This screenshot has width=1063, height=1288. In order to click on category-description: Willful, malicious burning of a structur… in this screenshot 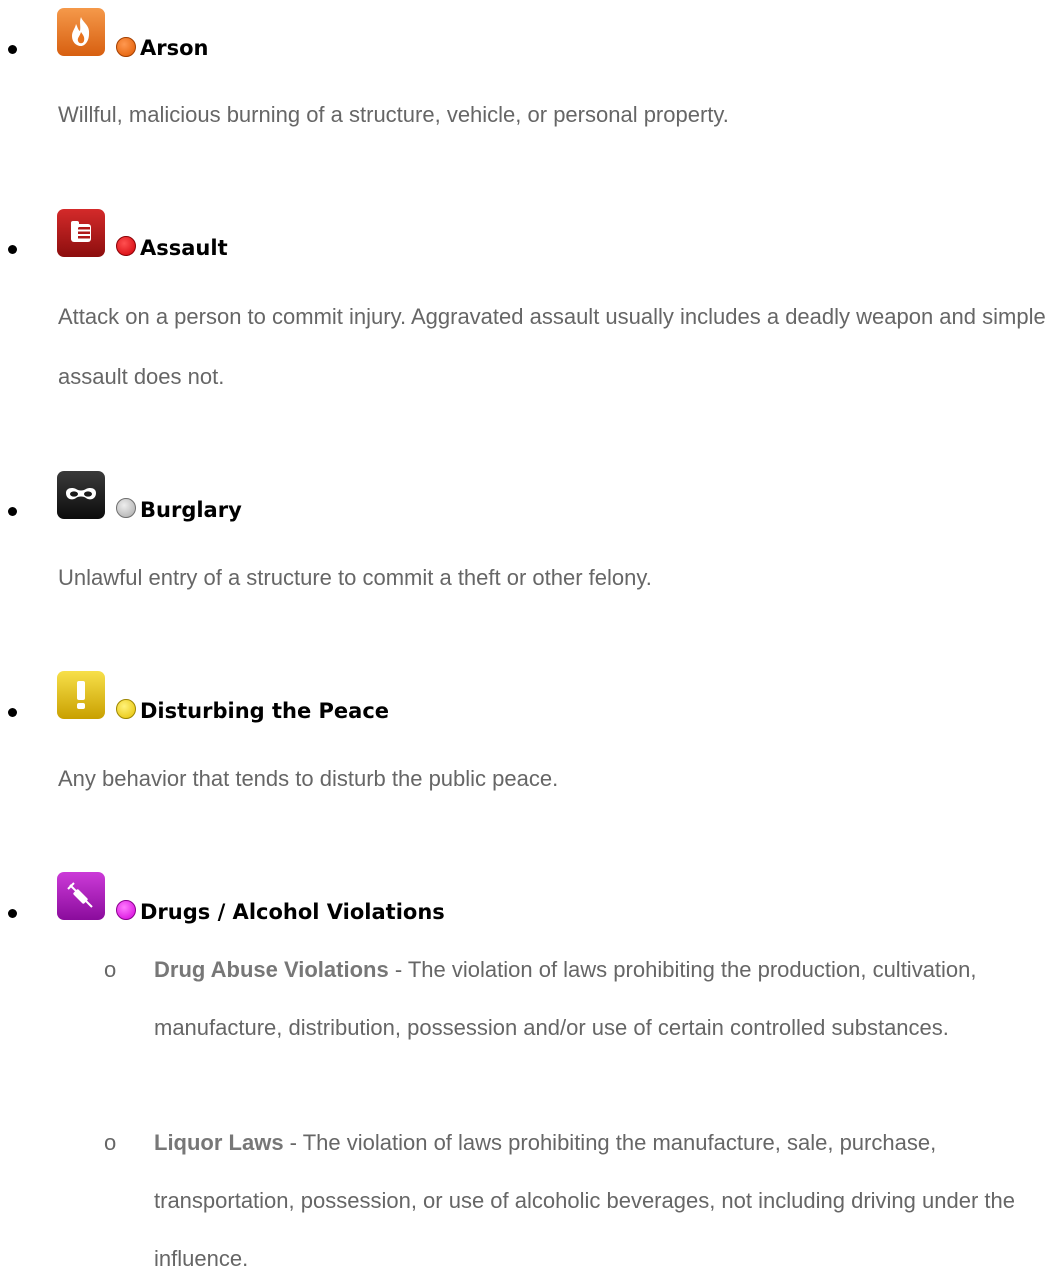, I will do `click(393, 114)`.